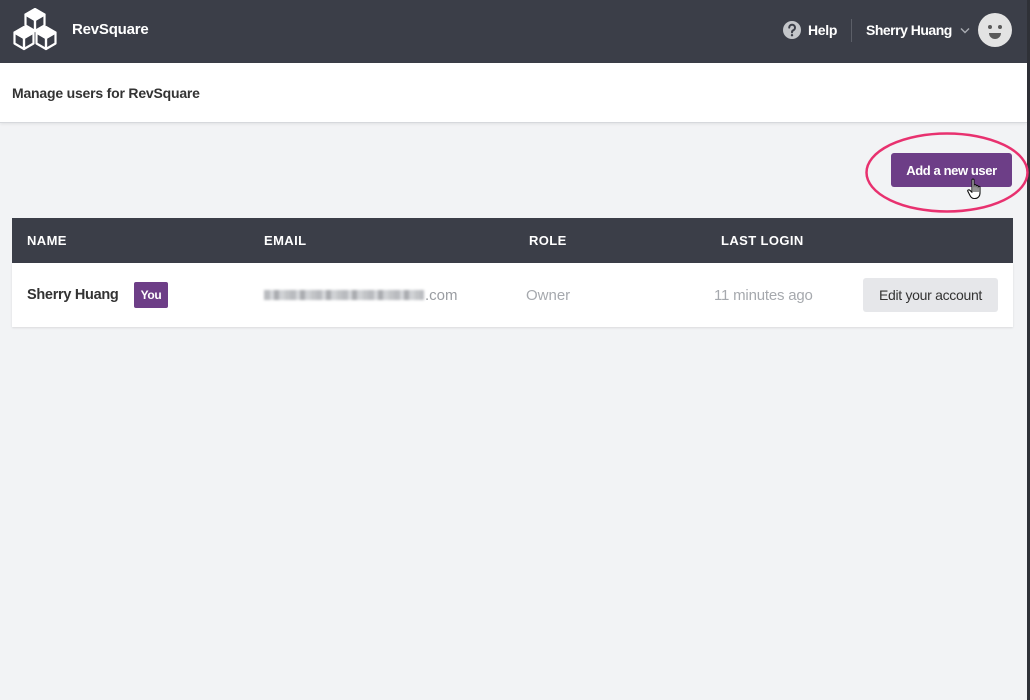 The image size is (1030, 700). What do you see at coordinates (344, 295) in the screenshot?
I see `email-redacted-blur` at bounding box center [344, 295].